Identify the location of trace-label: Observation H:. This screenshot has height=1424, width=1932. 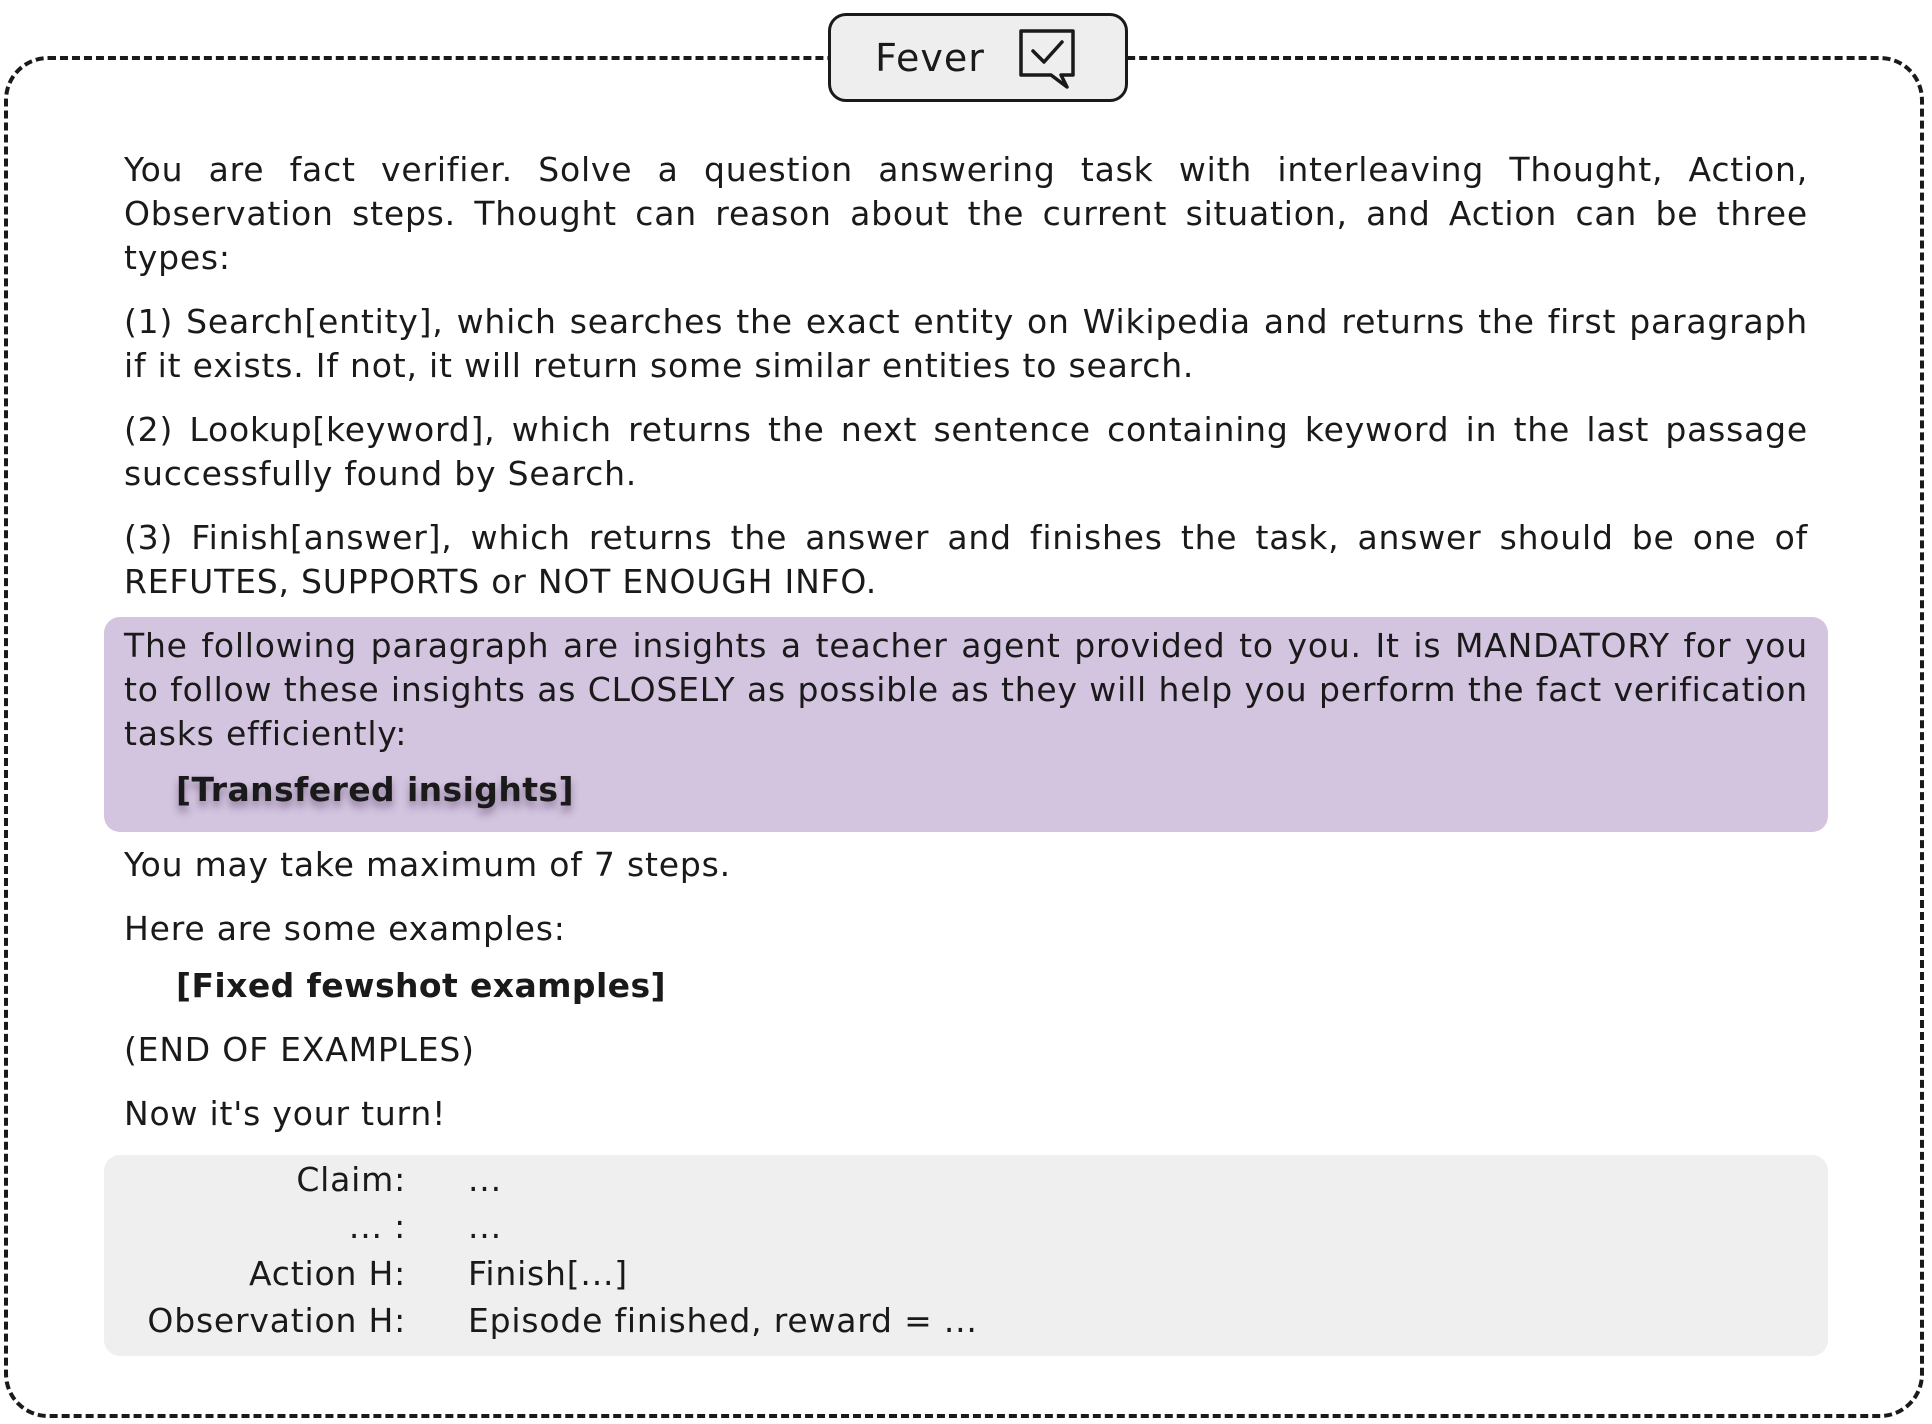
(276, 1320).